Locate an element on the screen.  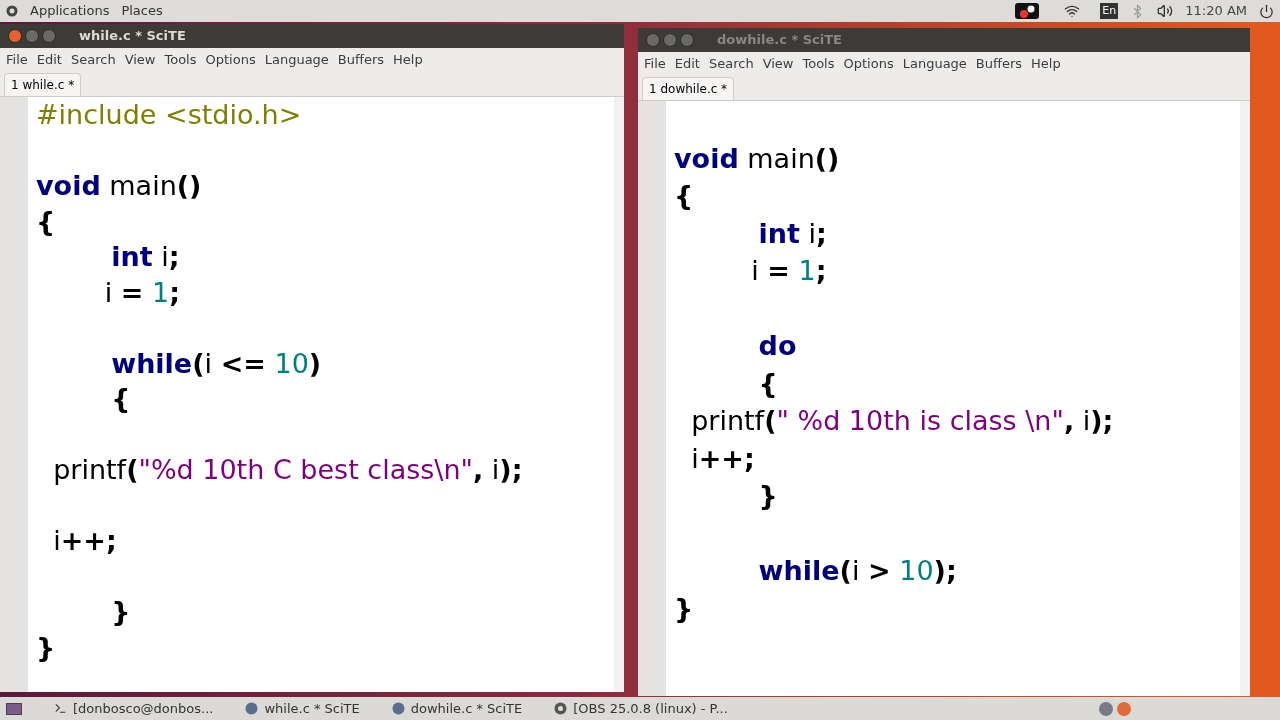
taskbar-item: dowhile.c * SciTE is located at coordinates (457, 708).